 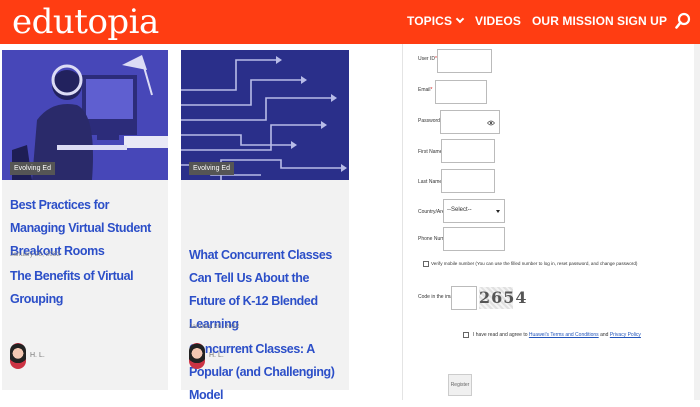 What do you see at coordinates (697, 222) in the screenshot?
I see `scrollbar` at bounding box center [697, 222].